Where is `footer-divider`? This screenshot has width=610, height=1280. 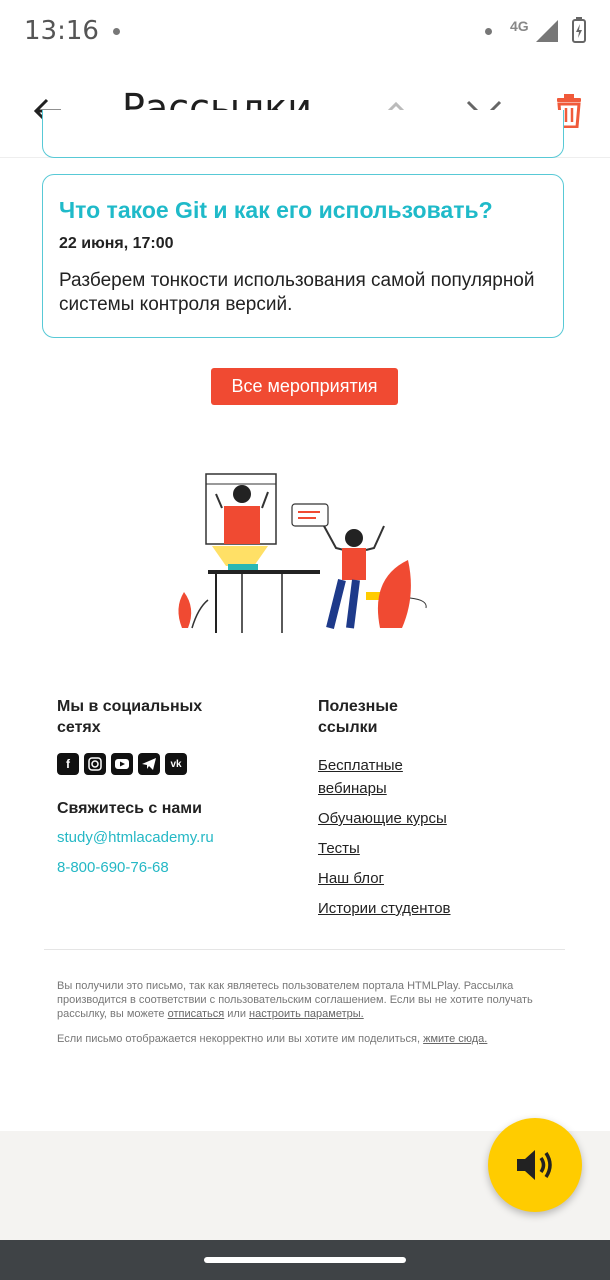 footer-divider is located at coordinates (304, 949).